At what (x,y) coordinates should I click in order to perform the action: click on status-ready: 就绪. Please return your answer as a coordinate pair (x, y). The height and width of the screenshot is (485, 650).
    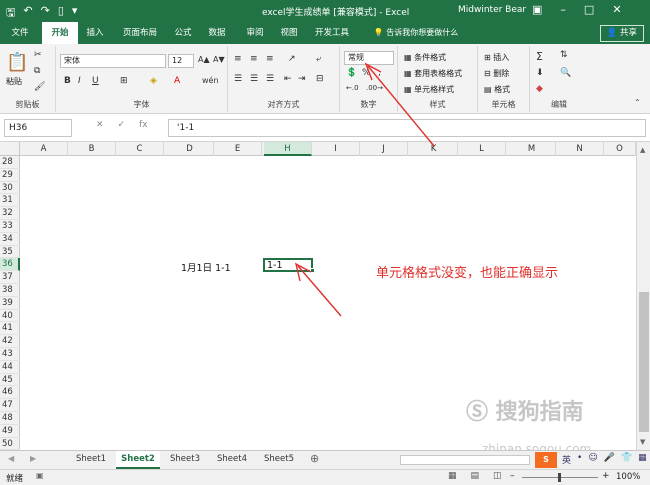
    Looking at the image, I should click on (15, 479).